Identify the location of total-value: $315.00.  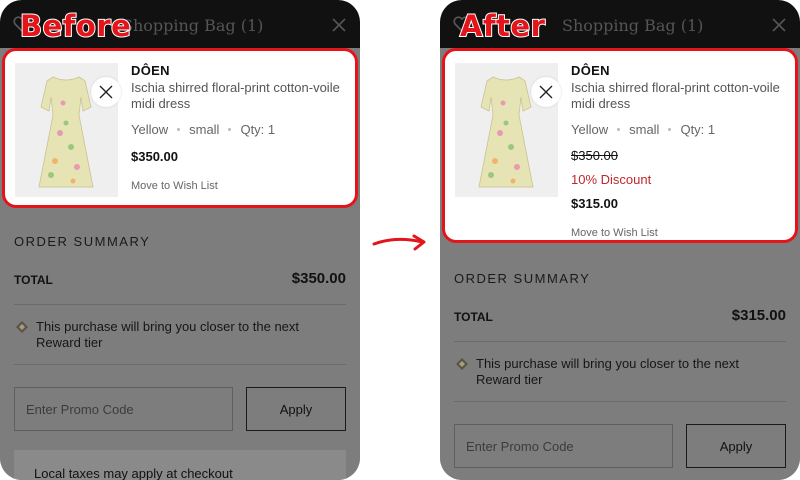
(758, 315).